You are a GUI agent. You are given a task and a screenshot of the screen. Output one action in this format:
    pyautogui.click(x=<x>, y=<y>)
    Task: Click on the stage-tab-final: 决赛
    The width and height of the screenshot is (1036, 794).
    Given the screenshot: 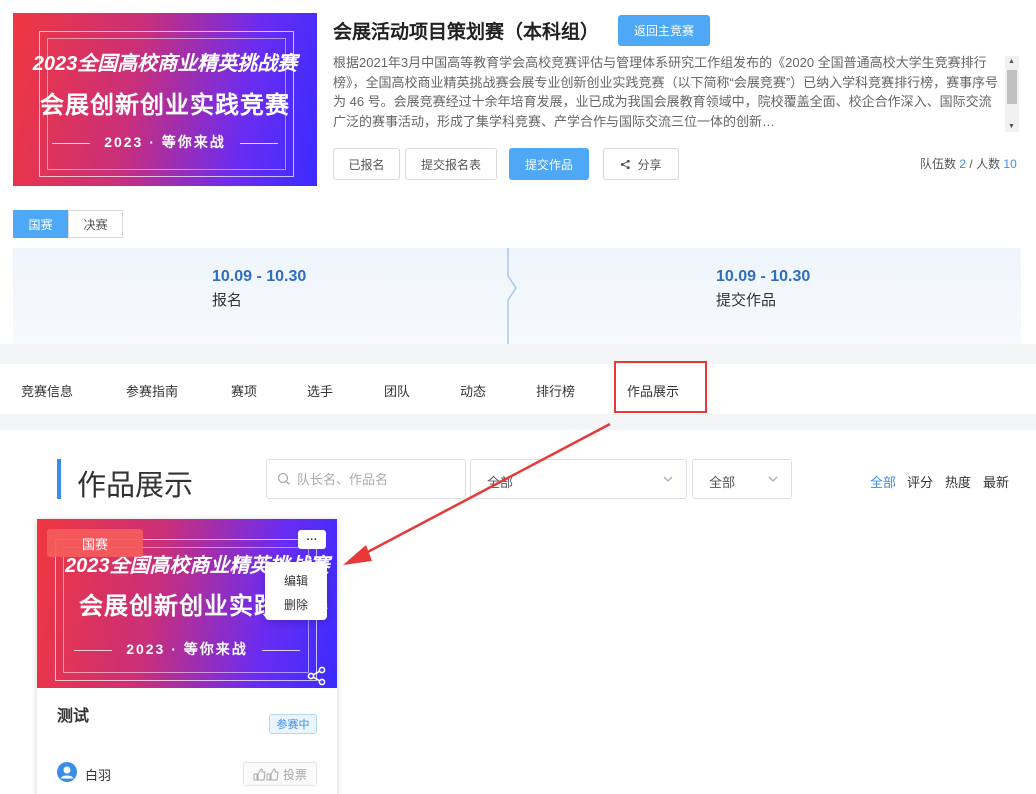 What is the action you would take?
    pyautogui.click(x=95, y=224)
    